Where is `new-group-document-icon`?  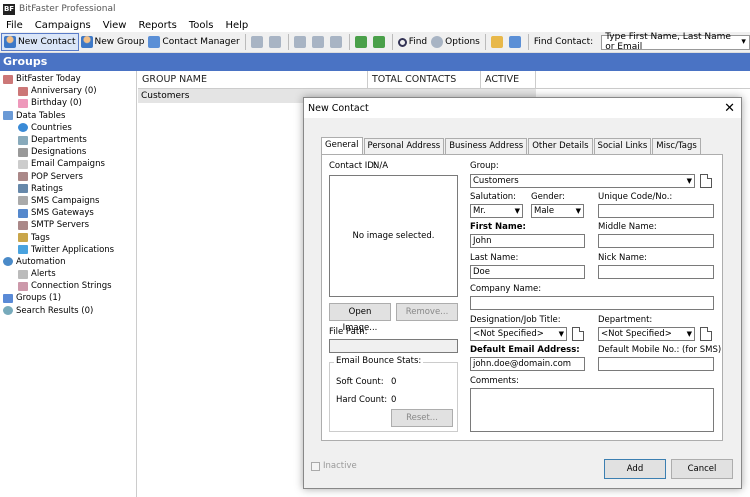
new-group-document-icon is located at coordinates (706, 181).